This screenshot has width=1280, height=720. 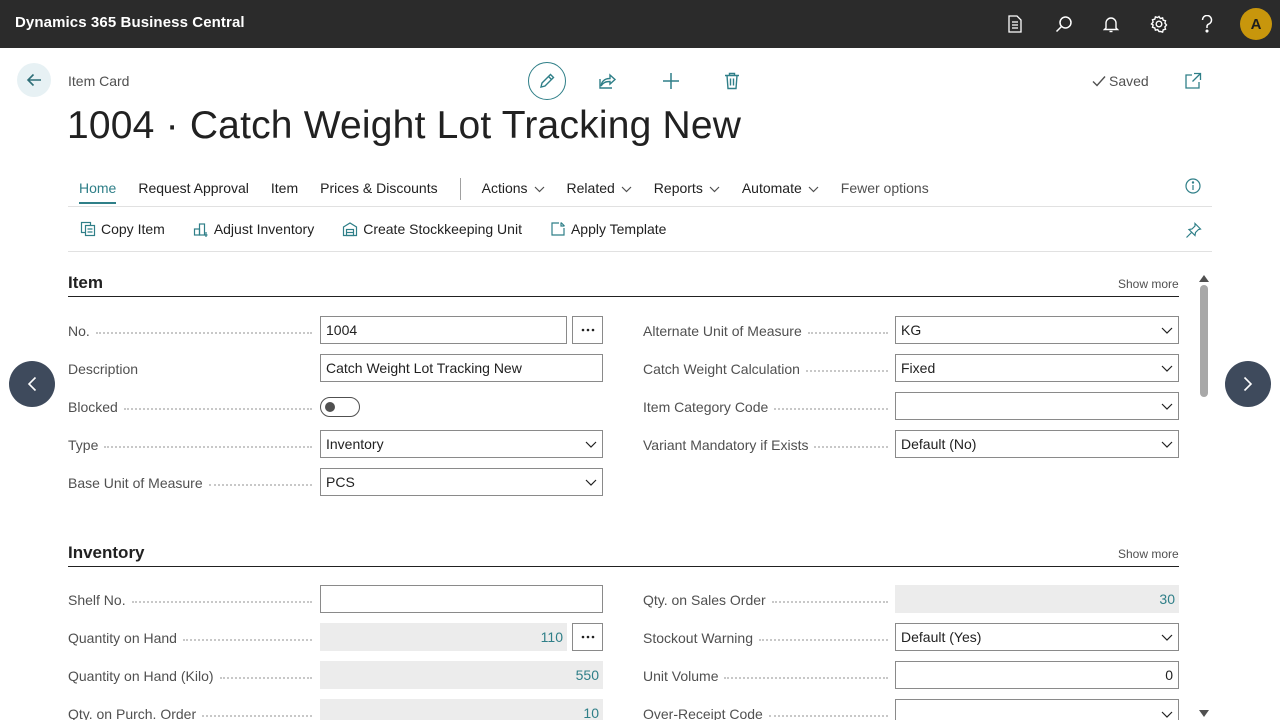 I want to click on adjust-inventory-button: Adjust Inventory, so click(x=253, y=229).